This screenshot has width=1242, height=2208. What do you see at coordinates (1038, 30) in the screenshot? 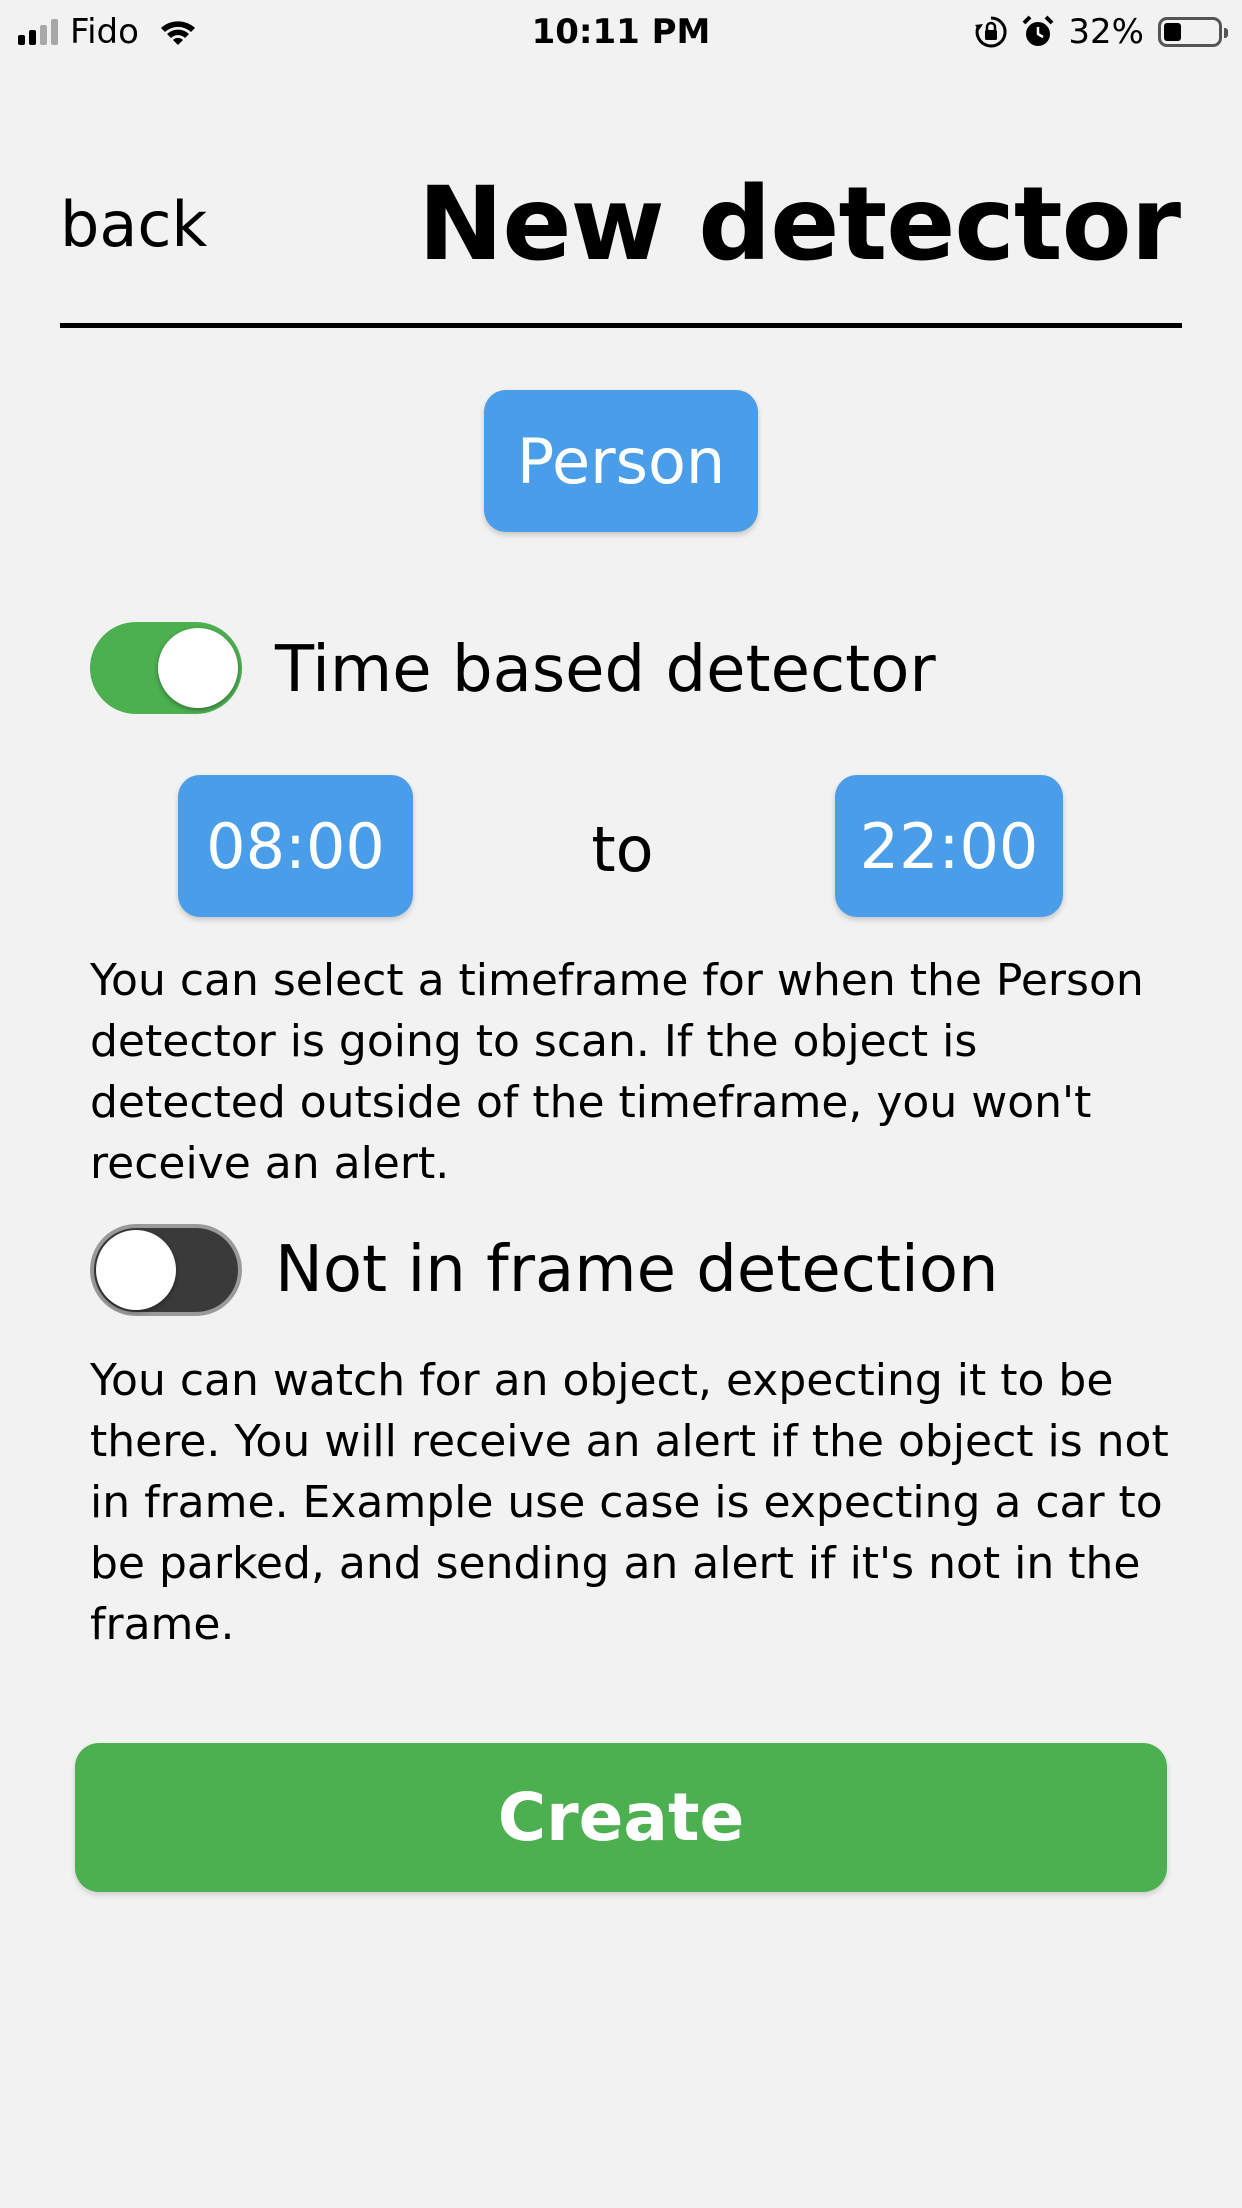
I see `alarm-icon` at bounding box center [1038, 30].